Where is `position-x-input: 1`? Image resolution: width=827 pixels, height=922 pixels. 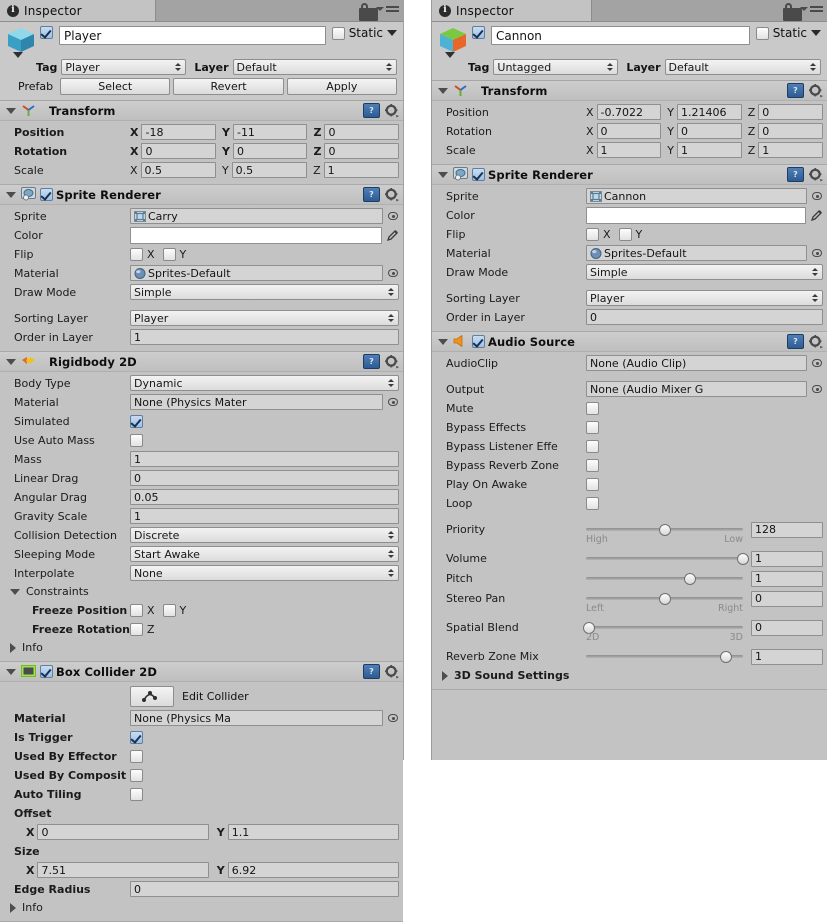 position-x-input: 1 is located at coordinates (629, 150).